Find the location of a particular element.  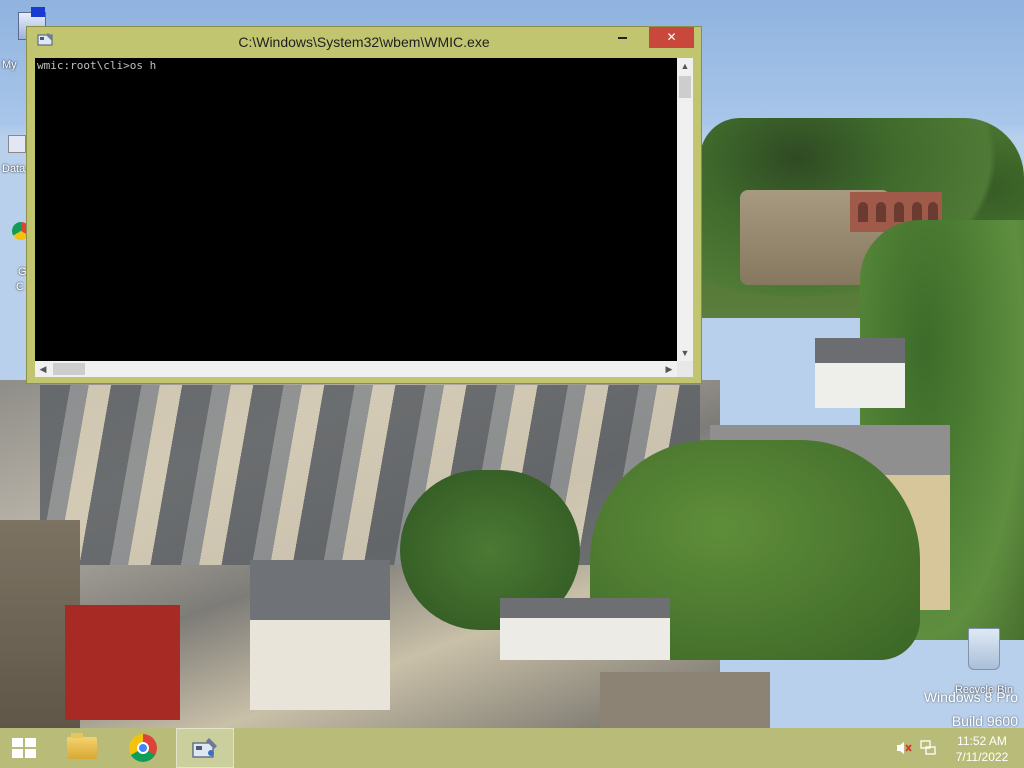

windows-logo-icon is located at coordinates (24, 748).